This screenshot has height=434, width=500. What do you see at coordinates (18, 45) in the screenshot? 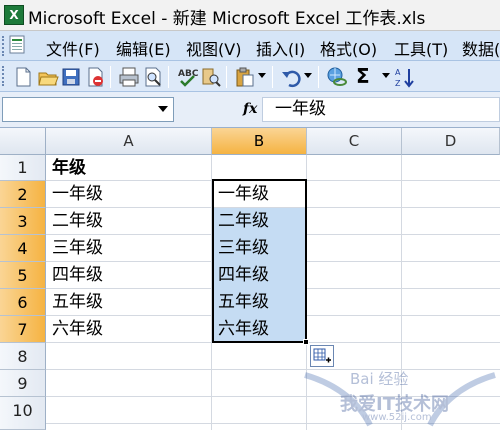
I see `workbook-icon` at bounding box center [18, 45].